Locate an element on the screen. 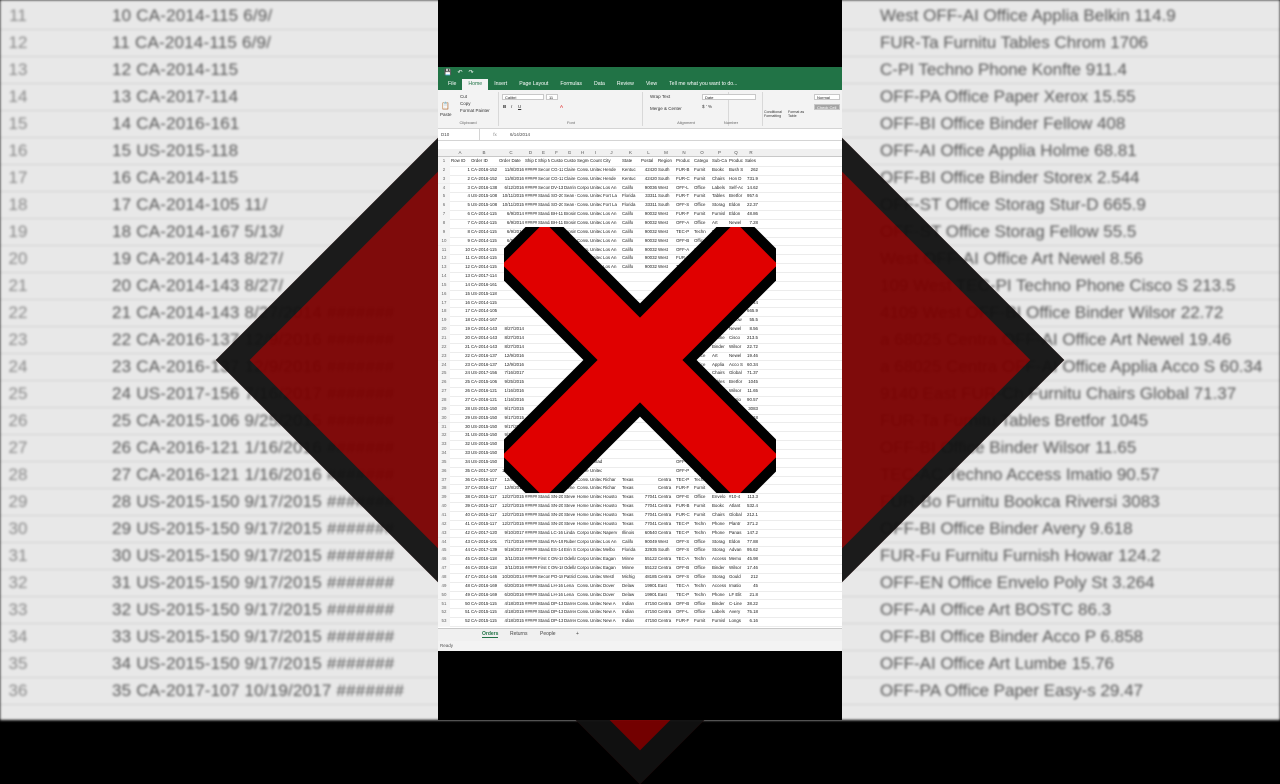 Image resolution: width=1280 pixels, height=784 pixels. column-header: I is located at coordinates (595, 152).